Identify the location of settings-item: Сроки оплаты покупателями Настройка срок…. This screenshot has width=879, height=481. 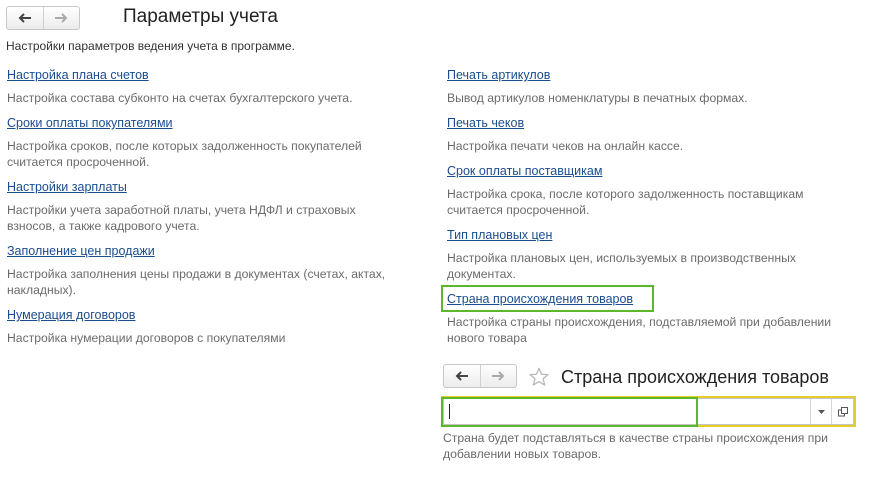
(202, 142).